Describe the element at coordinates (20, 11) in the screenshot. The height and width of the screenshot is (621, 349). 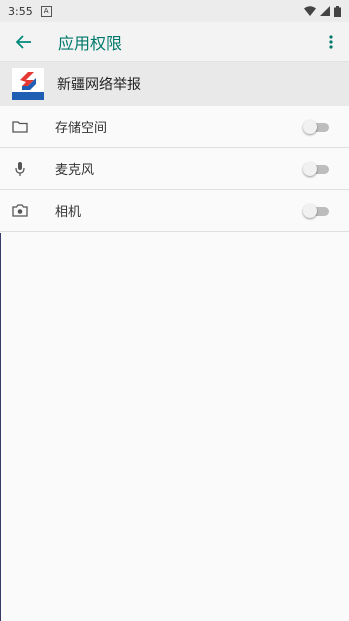
I see `status-time: 3:55` at that location.